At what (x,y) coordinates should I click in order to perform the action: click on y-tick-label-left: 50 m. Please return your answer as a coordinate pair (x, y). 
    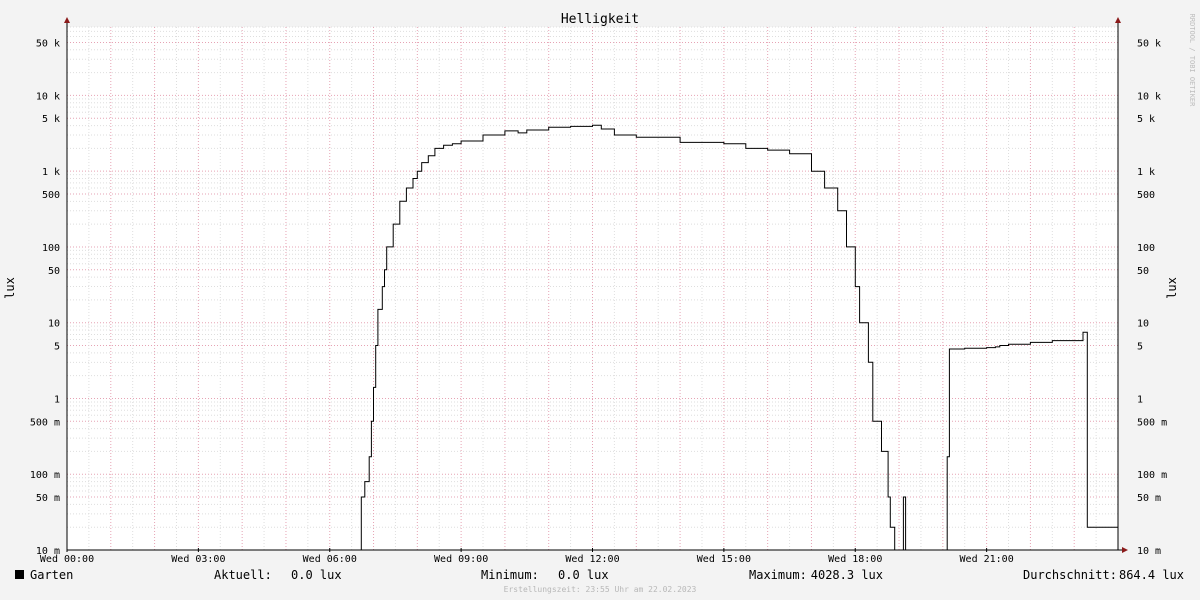
    Looking at the image, I should click on (48, 498).